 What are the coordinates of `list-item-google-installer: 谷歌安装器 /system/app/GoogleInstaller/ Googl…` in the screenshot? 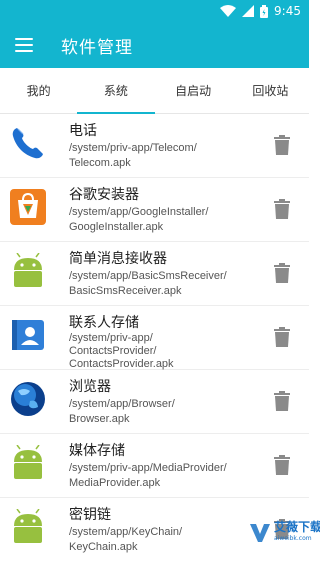 It's located at (154, 210).